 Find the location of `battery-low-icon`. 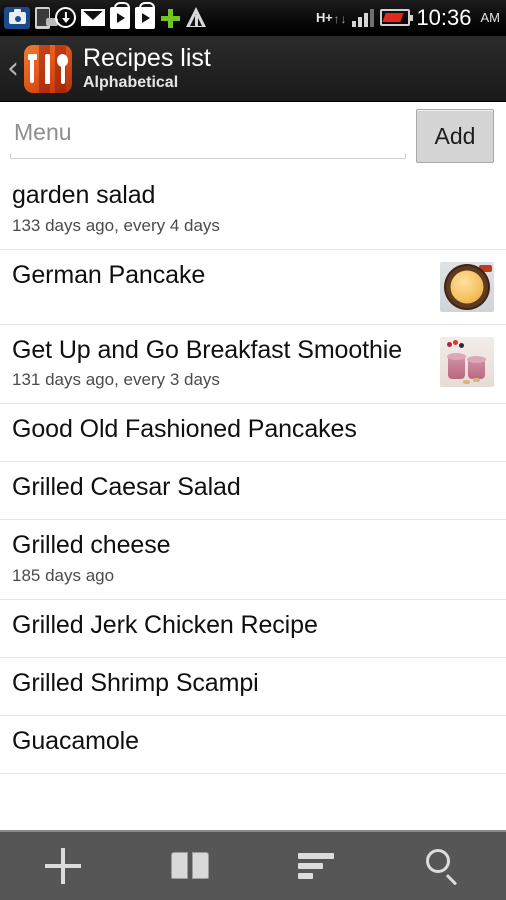

battery-low-icon is located at coordinates (397, 17).